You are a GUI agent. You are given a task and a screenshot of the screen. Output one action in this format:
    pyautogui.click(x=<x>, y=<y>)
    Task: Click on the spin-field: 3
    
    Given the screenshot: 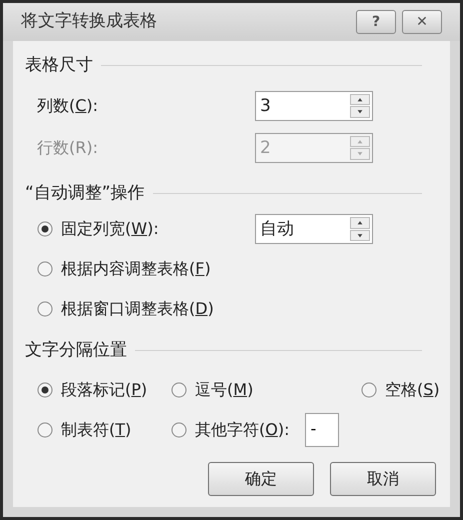 What is the action you would take?
    pyautogui.click(x=314, y=105)
    